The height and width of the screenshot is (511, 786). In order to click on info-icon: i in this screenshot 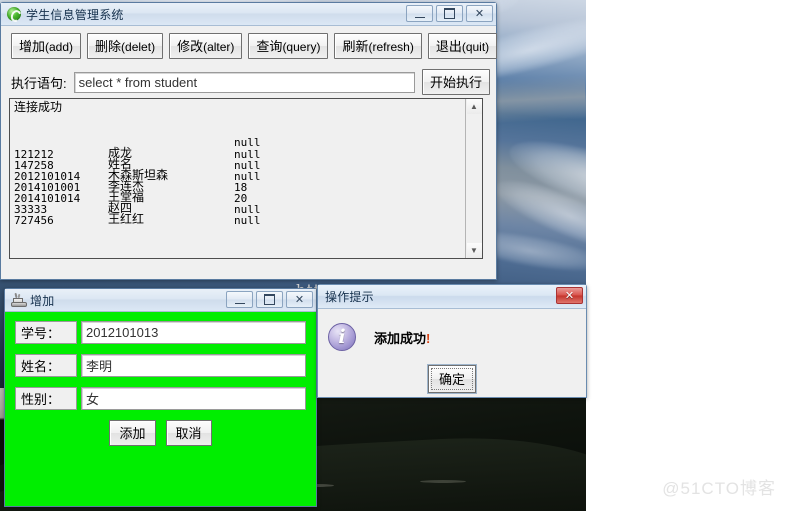, I will do `click(342, 337)`.